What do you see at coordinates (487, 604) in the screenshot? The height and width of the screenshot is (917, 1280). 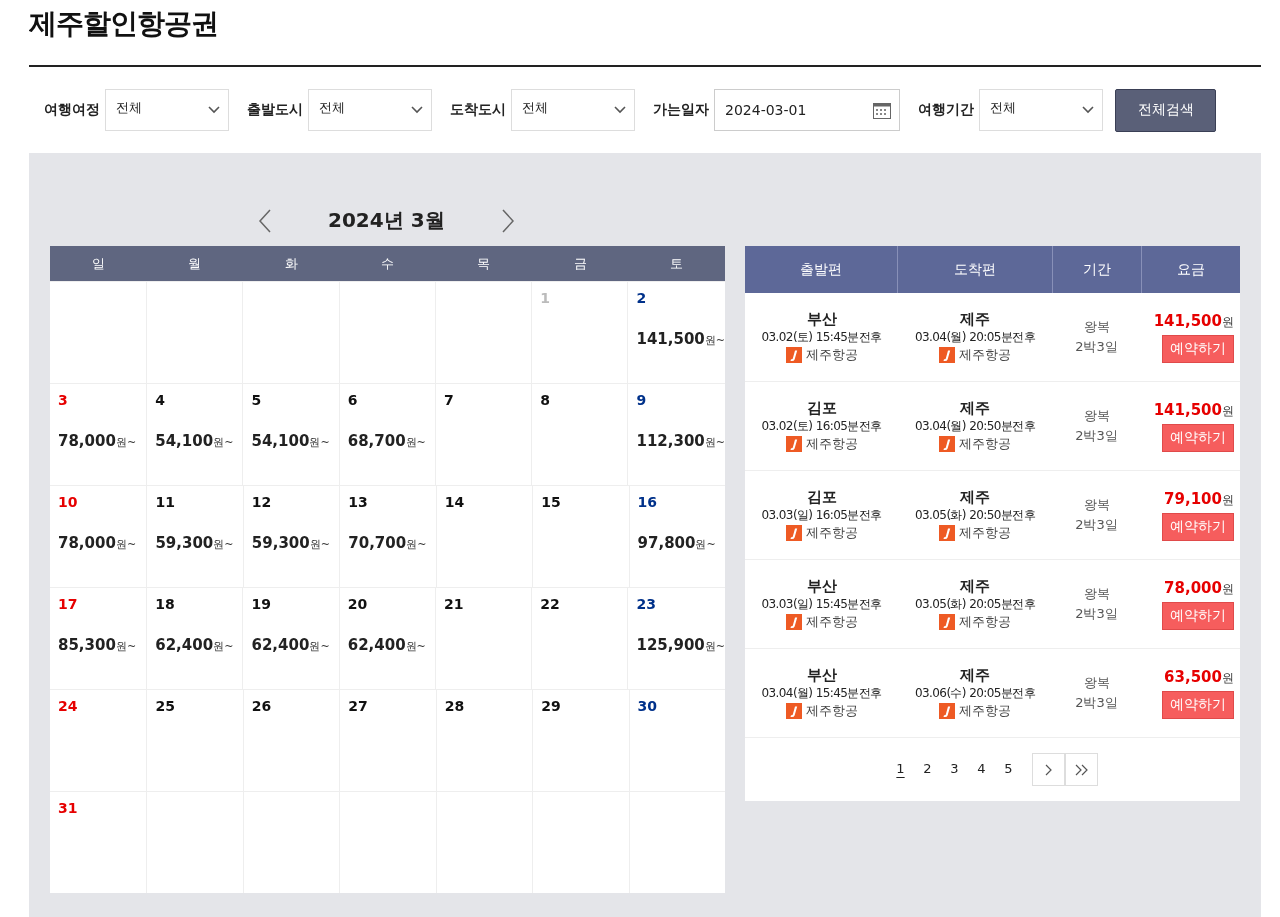 I see `day-number: 21` at bounding box center [487, 604].